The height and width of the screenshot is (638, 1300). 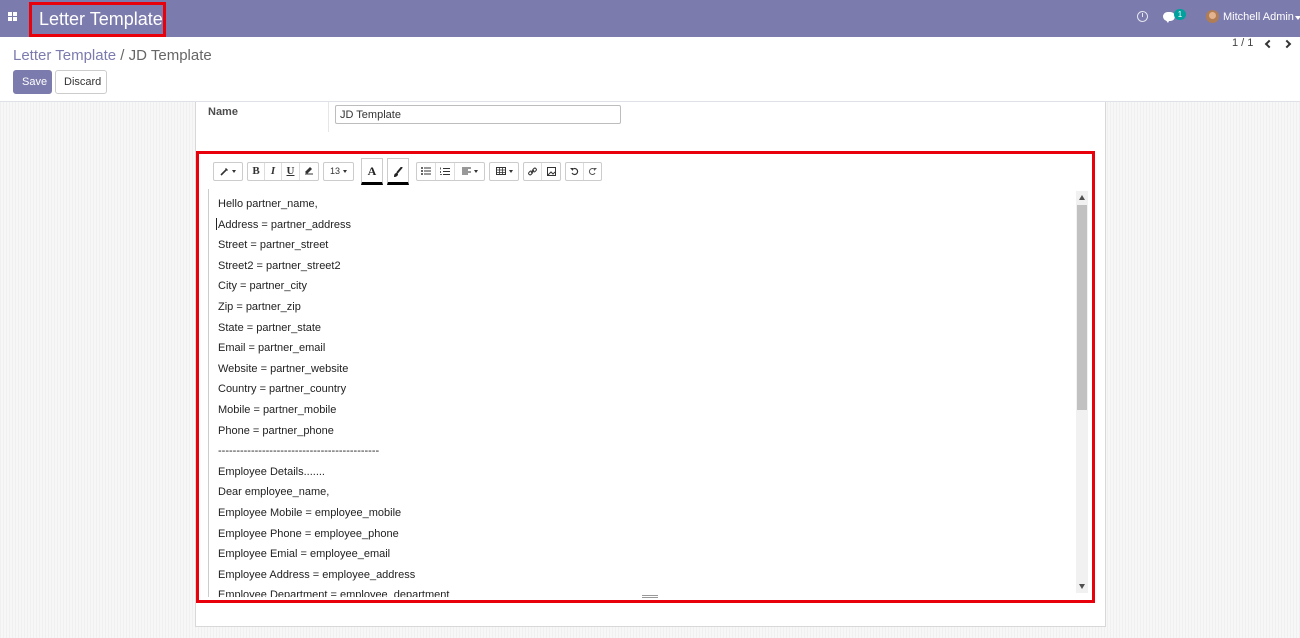 What do you see at coordinates (426, 171) in the screenshot?
I see `bullet-list-icon` at bounding box center [426, 171].